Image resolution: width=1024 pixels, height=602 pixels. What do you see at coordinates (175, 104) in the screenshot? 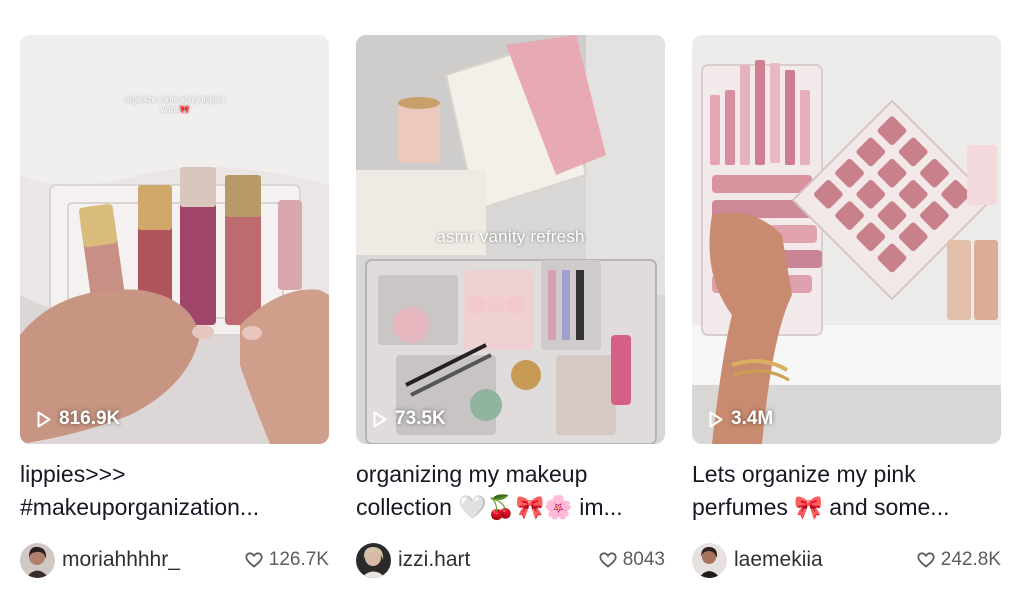
I see `video-overlay-text: organize some of my lippies w/me🎀` at bounding box center [175, 104].